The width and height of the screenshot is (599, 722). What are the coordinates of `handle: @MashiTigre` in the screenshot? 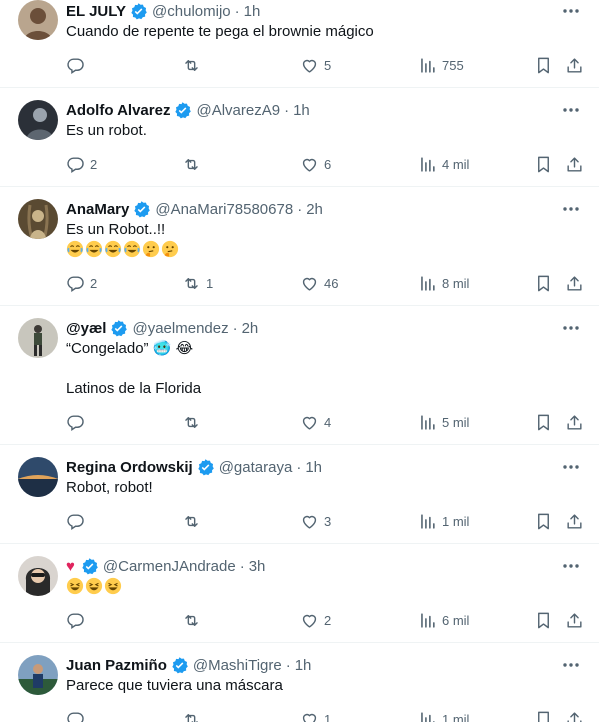 It's located at (237, 665).